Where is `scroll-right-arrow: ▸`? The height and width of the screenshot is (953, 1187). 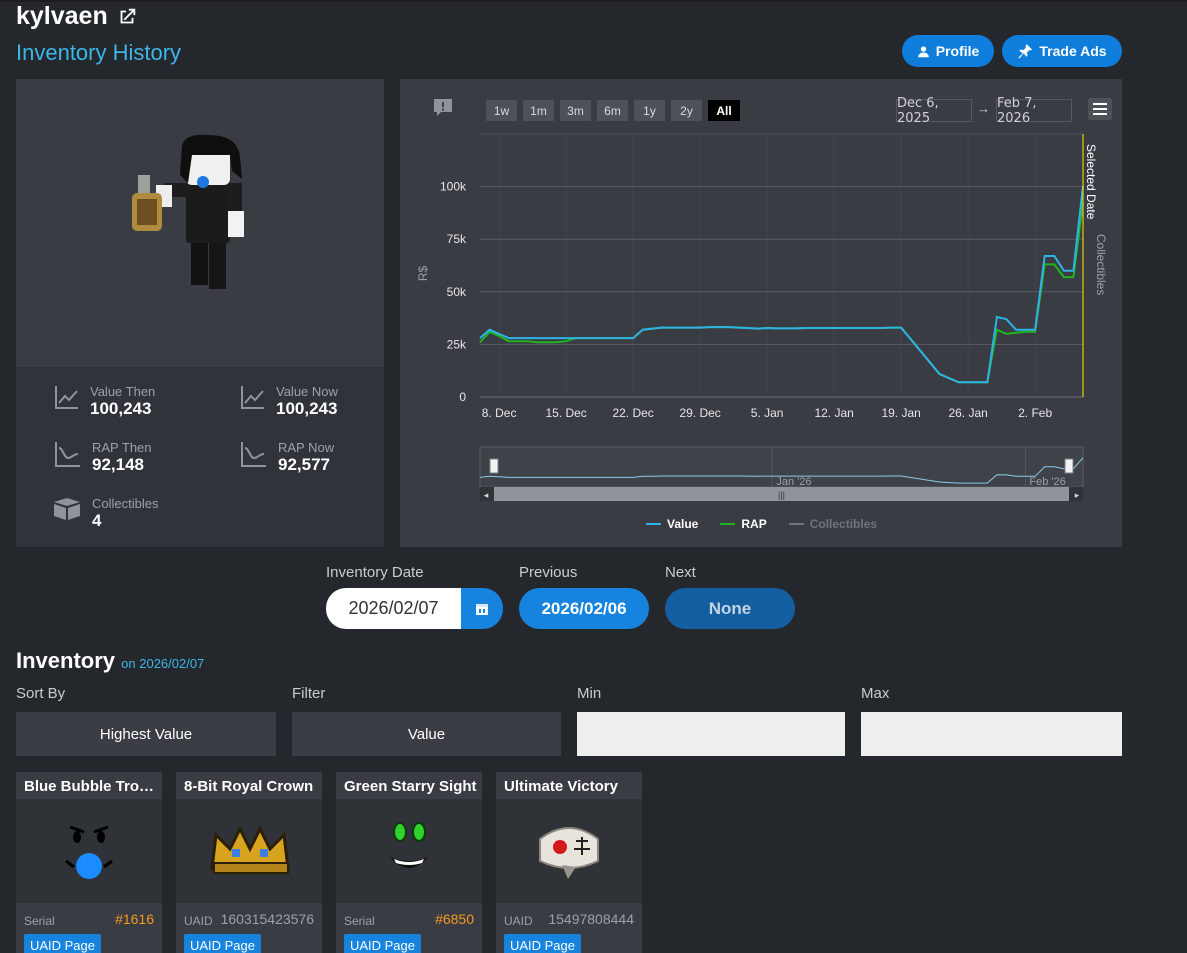 scroll-right-arrow: ▸ is located at coordinates (1077, 495).